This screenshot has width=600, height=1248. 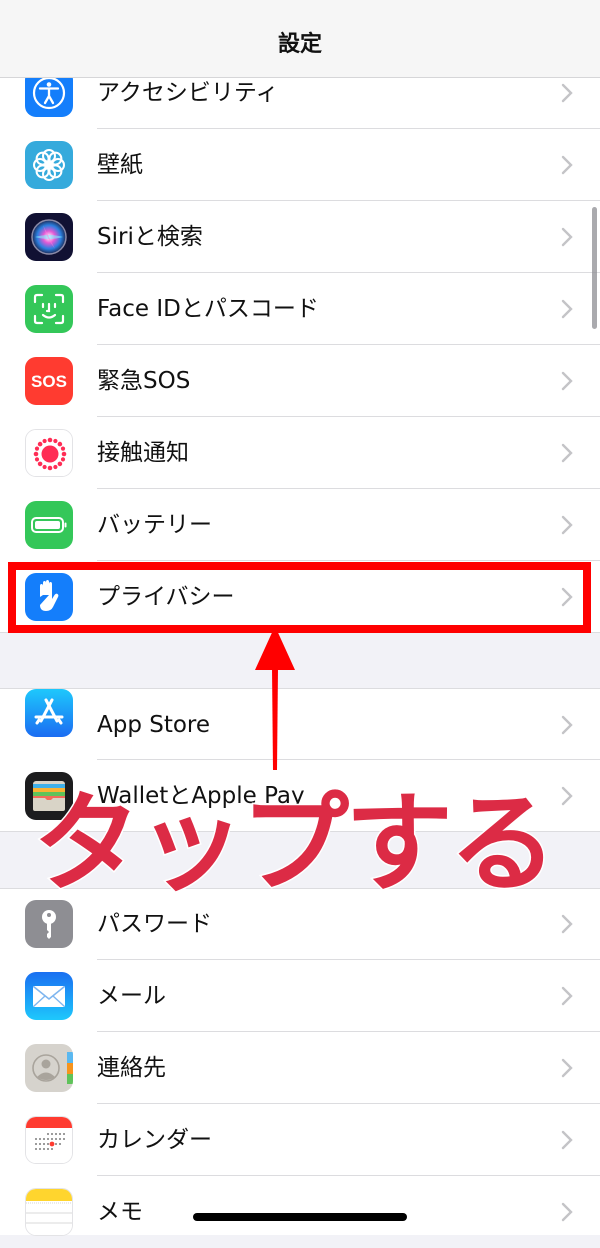 I want to click on settings-row-exposure-notification: 接触通知, so click(x=300, y=453).